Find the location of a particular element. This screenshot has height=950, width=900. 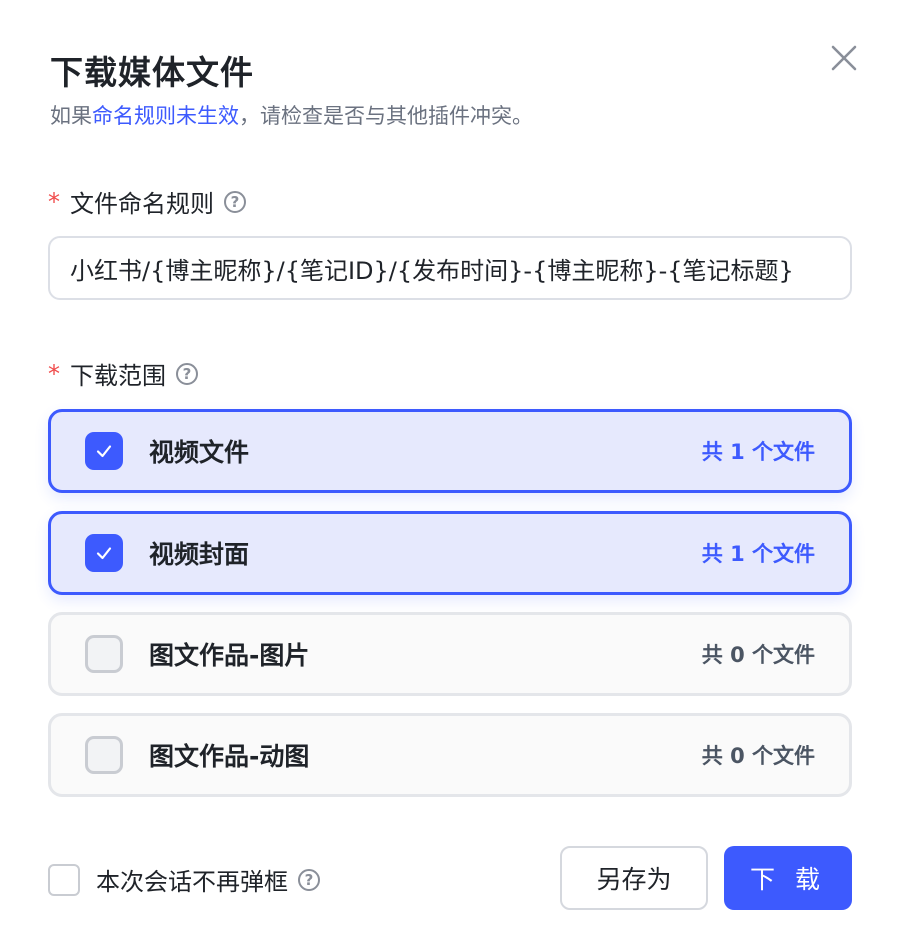

save-as-button: 另存为 is located at coordinates (634, 878).